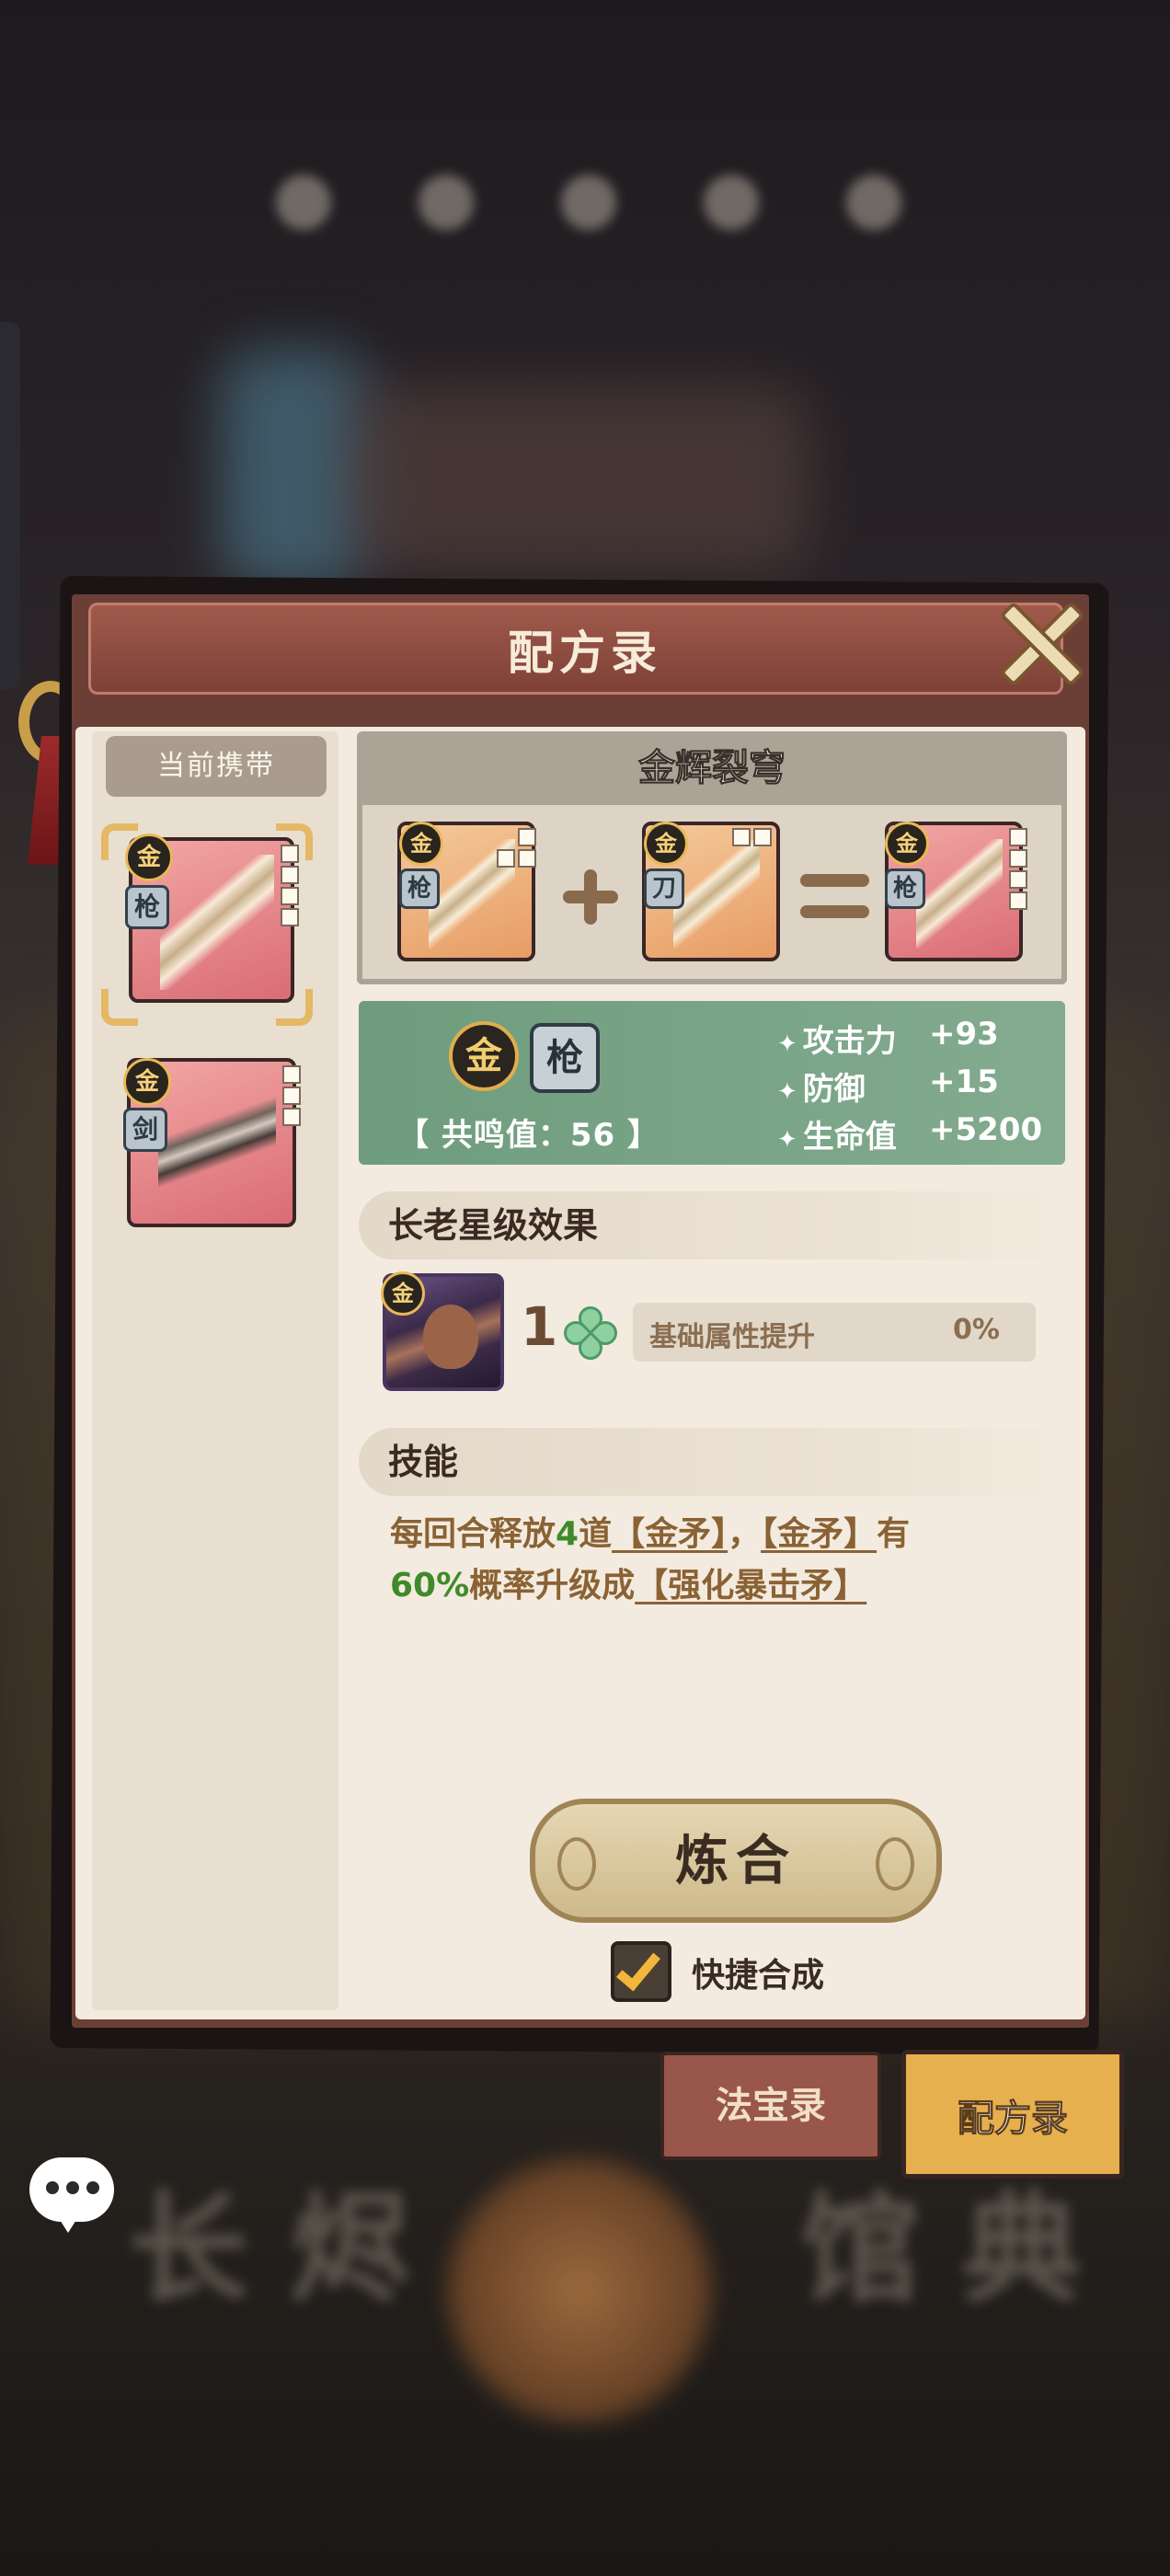  What do you see at coordinates (216, 766) in the screenshot?
I see `carried-items-title: 当前携带` at bounding box center [216, 766].